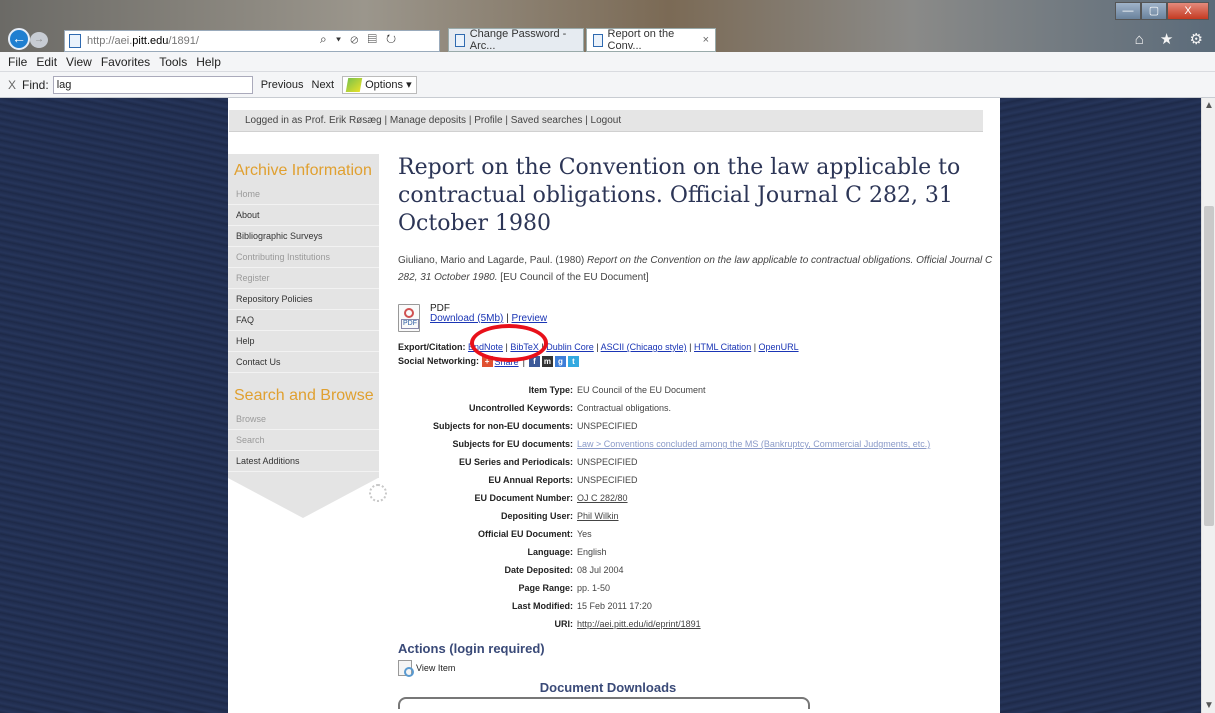 Image resolution: width=1215 pixels, height=713 pixels. I want to click on sidebar-item-search: Search, so click(303, 440).